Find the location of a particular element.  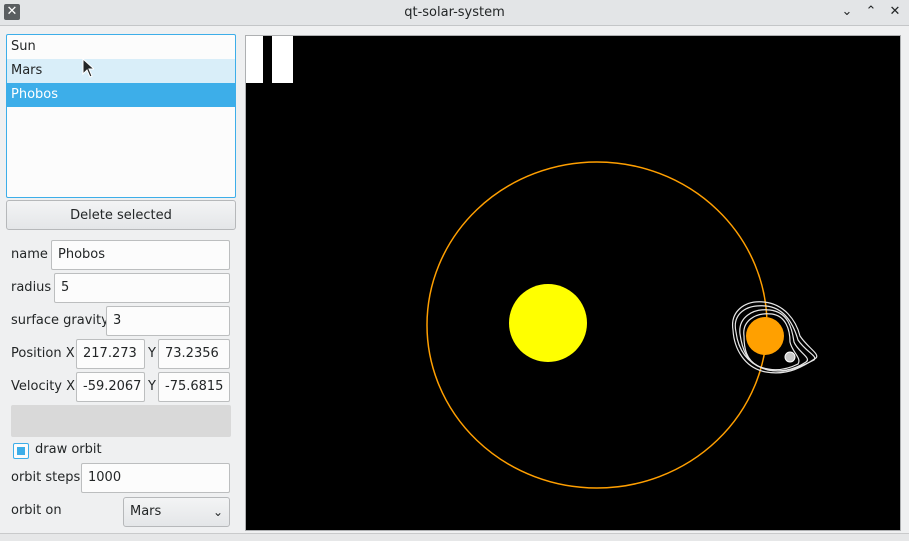

position-y-label: Y is located at coordinates (152, 353).